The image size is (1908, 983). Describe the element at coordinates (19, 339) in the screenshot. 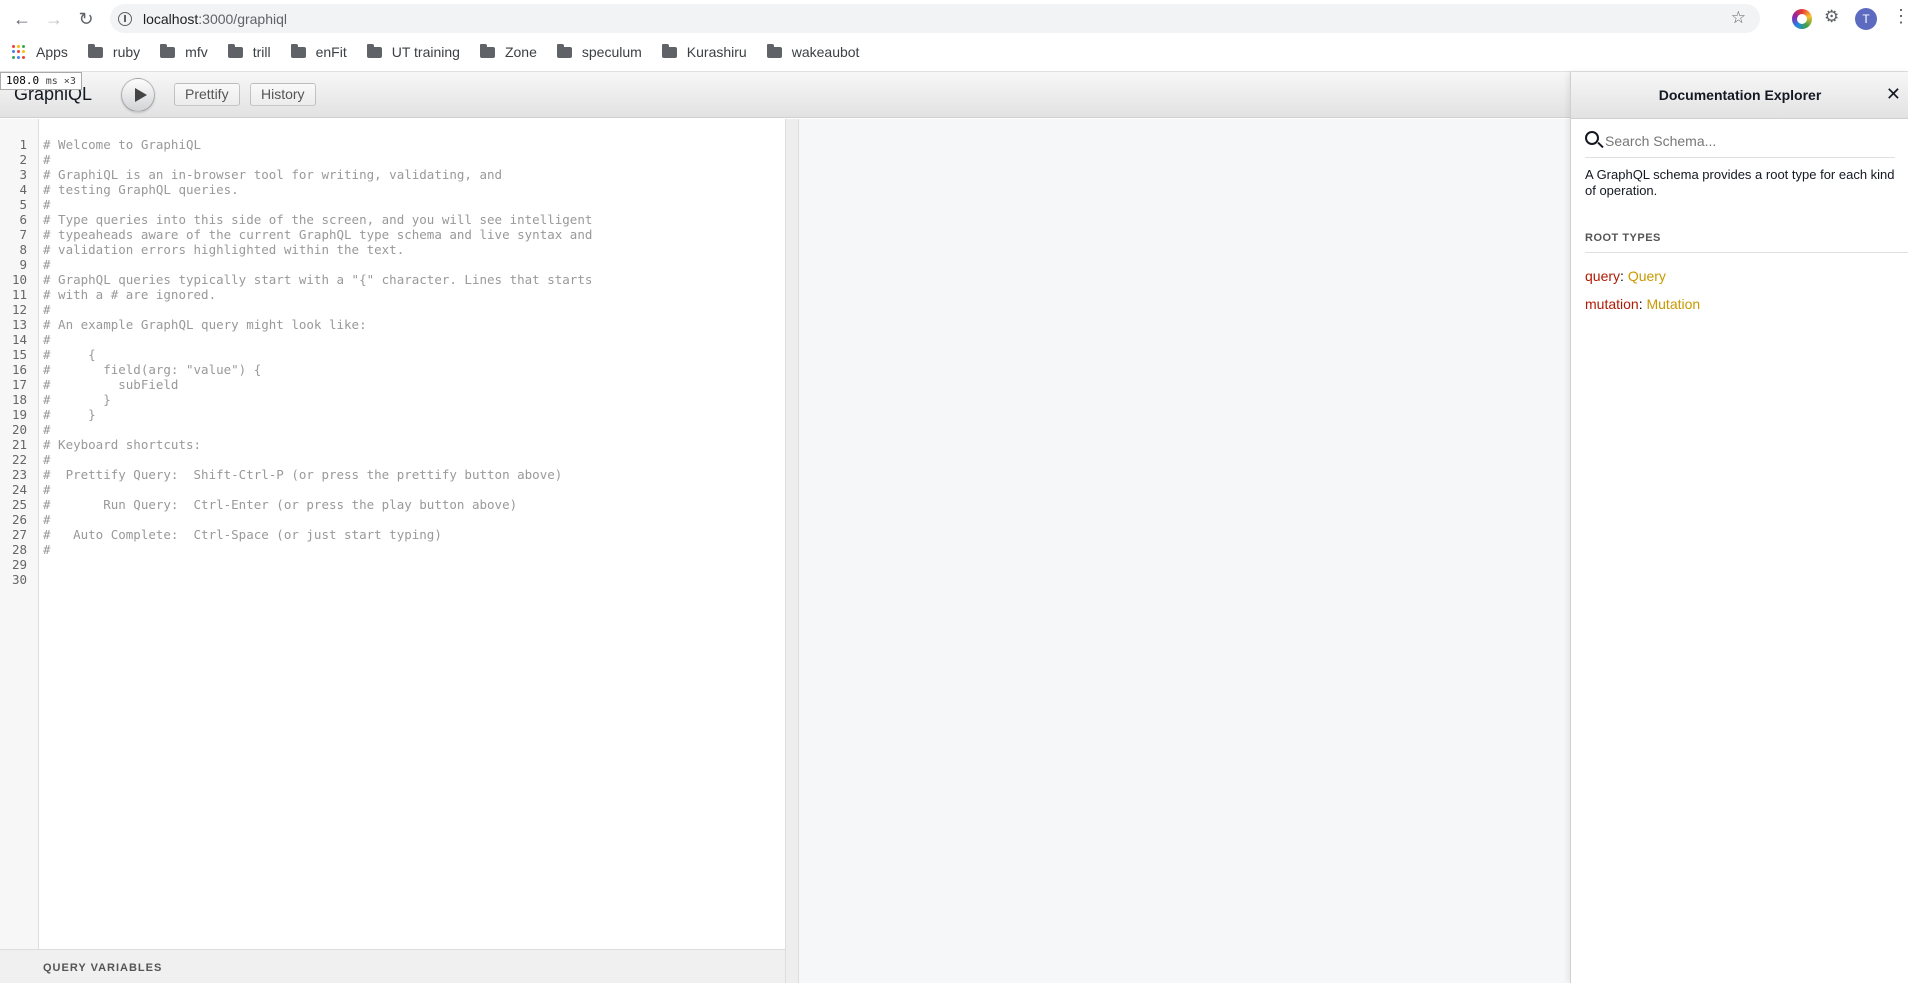

I see `line-number: 14` at that location.